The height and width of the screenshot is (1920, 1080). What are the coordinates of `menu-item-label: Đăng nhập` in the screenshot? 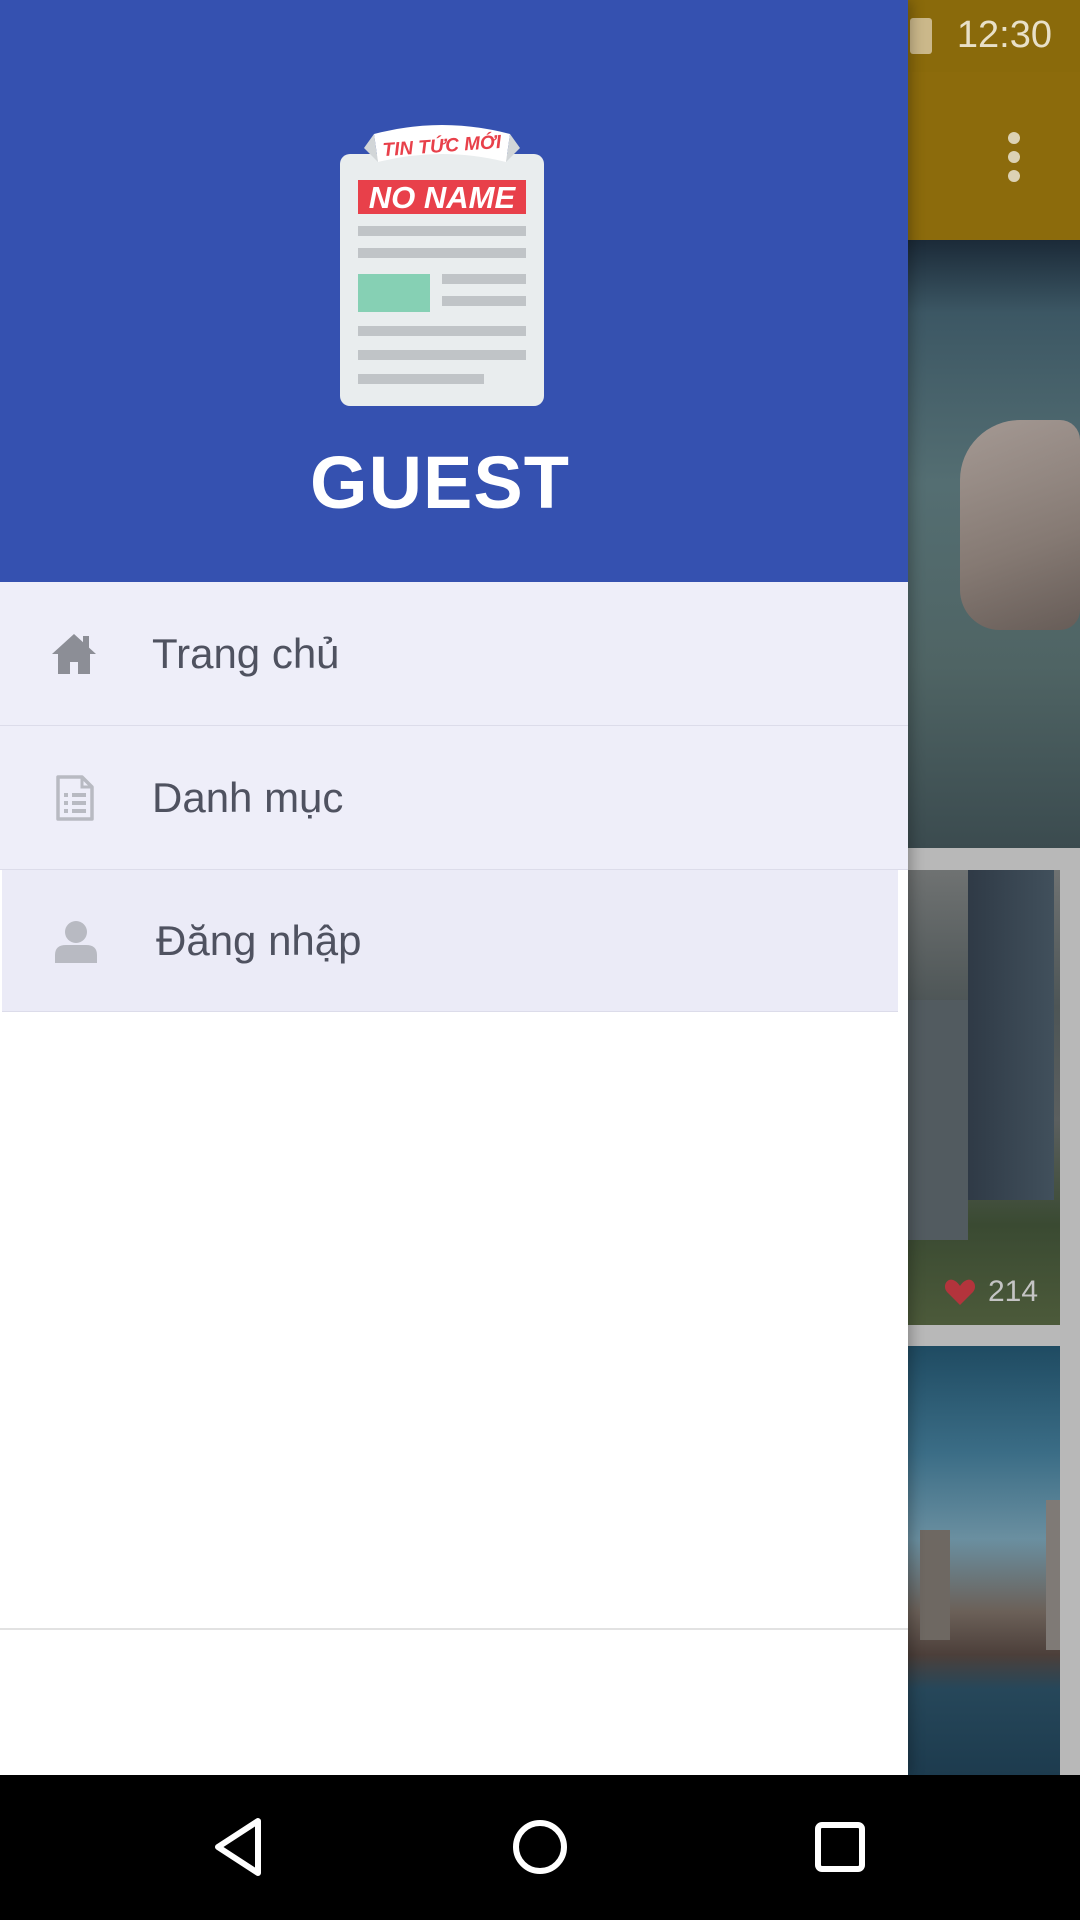 It's located at (259, 940).